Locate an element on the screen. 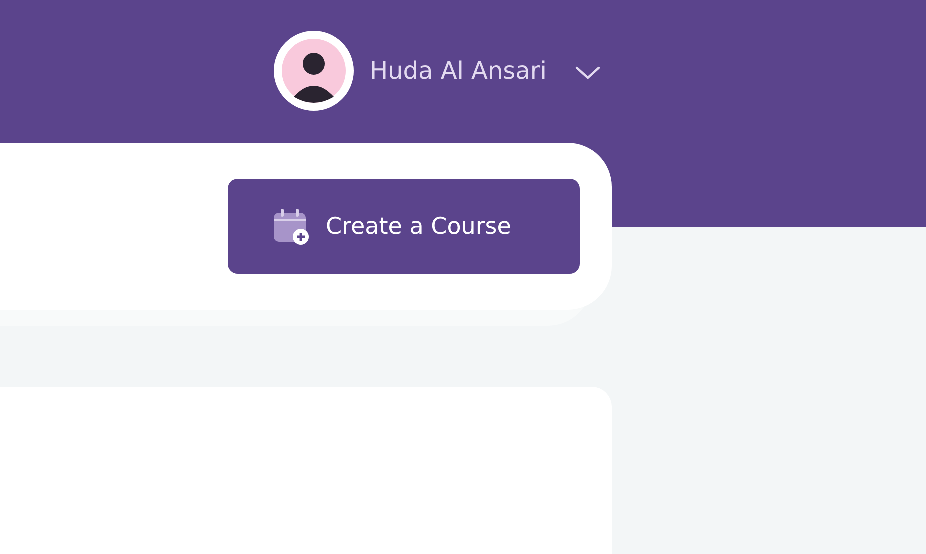 Image resolution: width=926 pixels, height=554 pixels. avatar is located at coordinates (314, 70).